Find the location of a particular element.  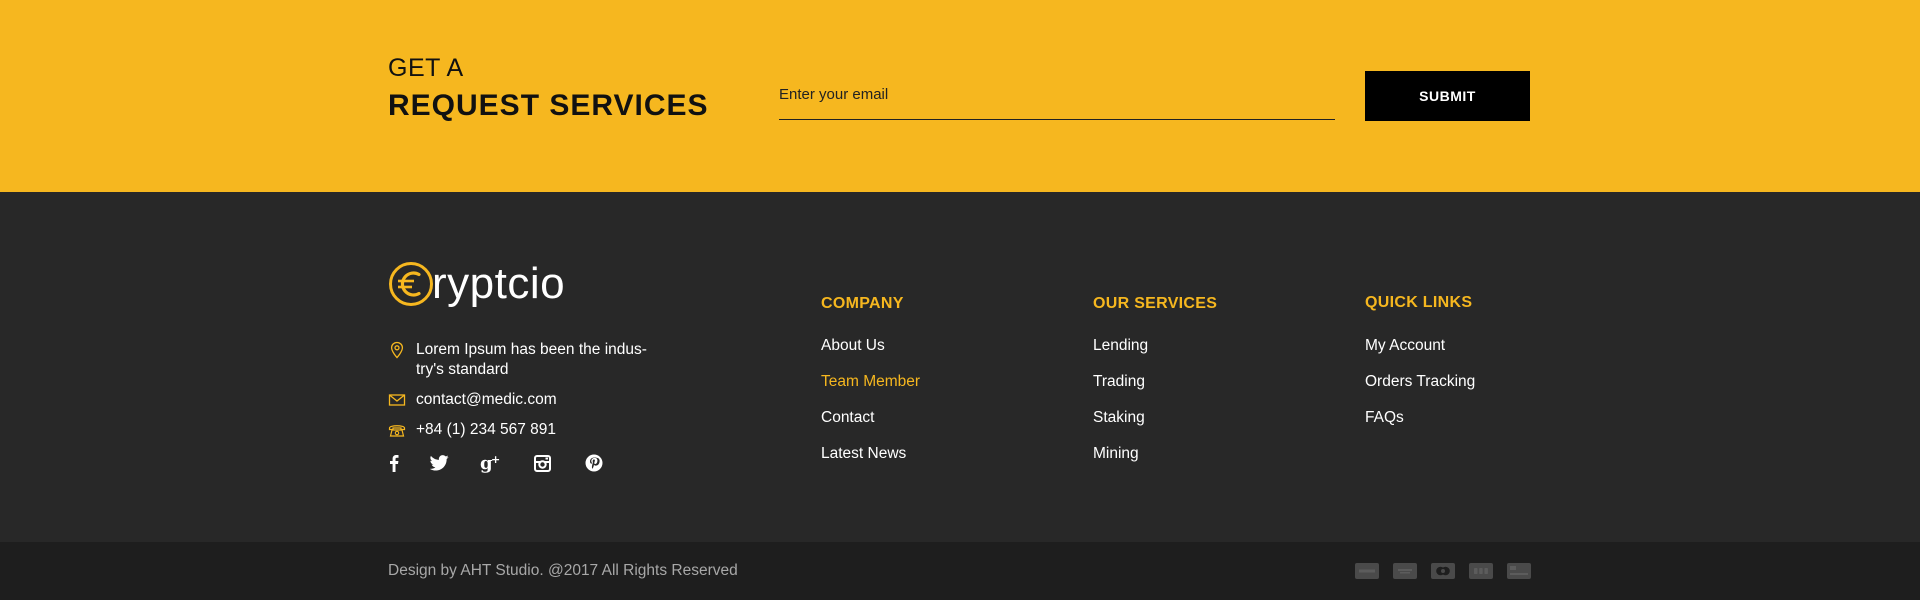

email-row: contact@medic.com is located at coordinates (472, 400).